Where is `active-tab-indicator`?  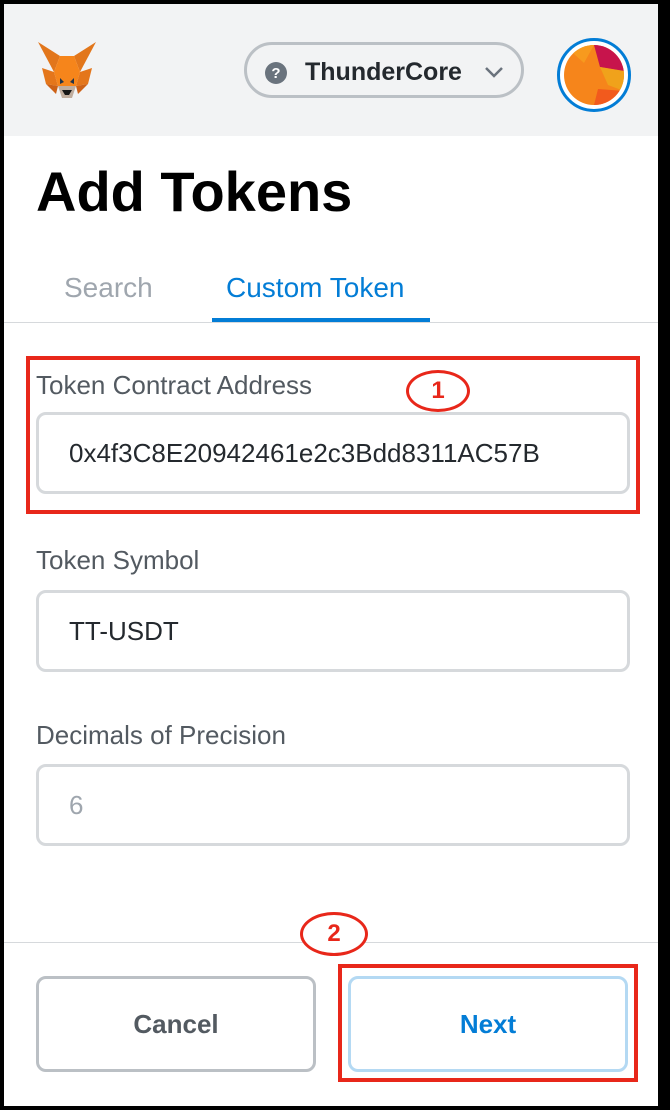
active-tab-indicator is located at coordinates (321, 320).